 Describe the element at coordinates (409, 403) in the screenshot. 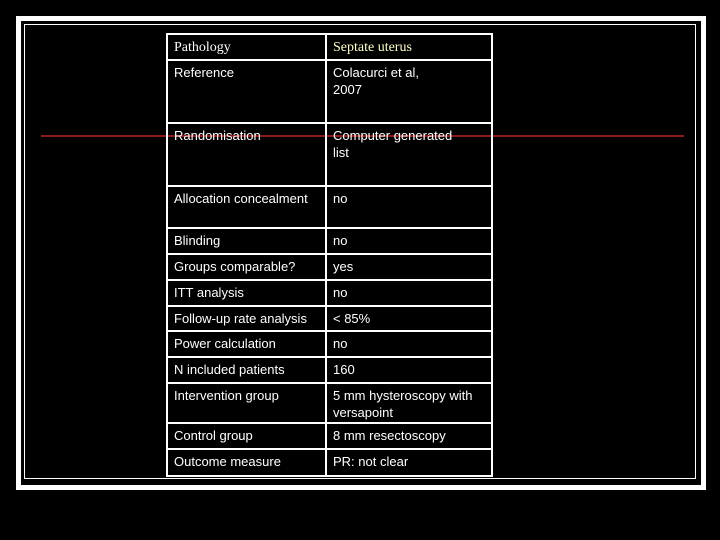

I see `row-value: 5 mm hysteroscopy with versapoint` at that location.